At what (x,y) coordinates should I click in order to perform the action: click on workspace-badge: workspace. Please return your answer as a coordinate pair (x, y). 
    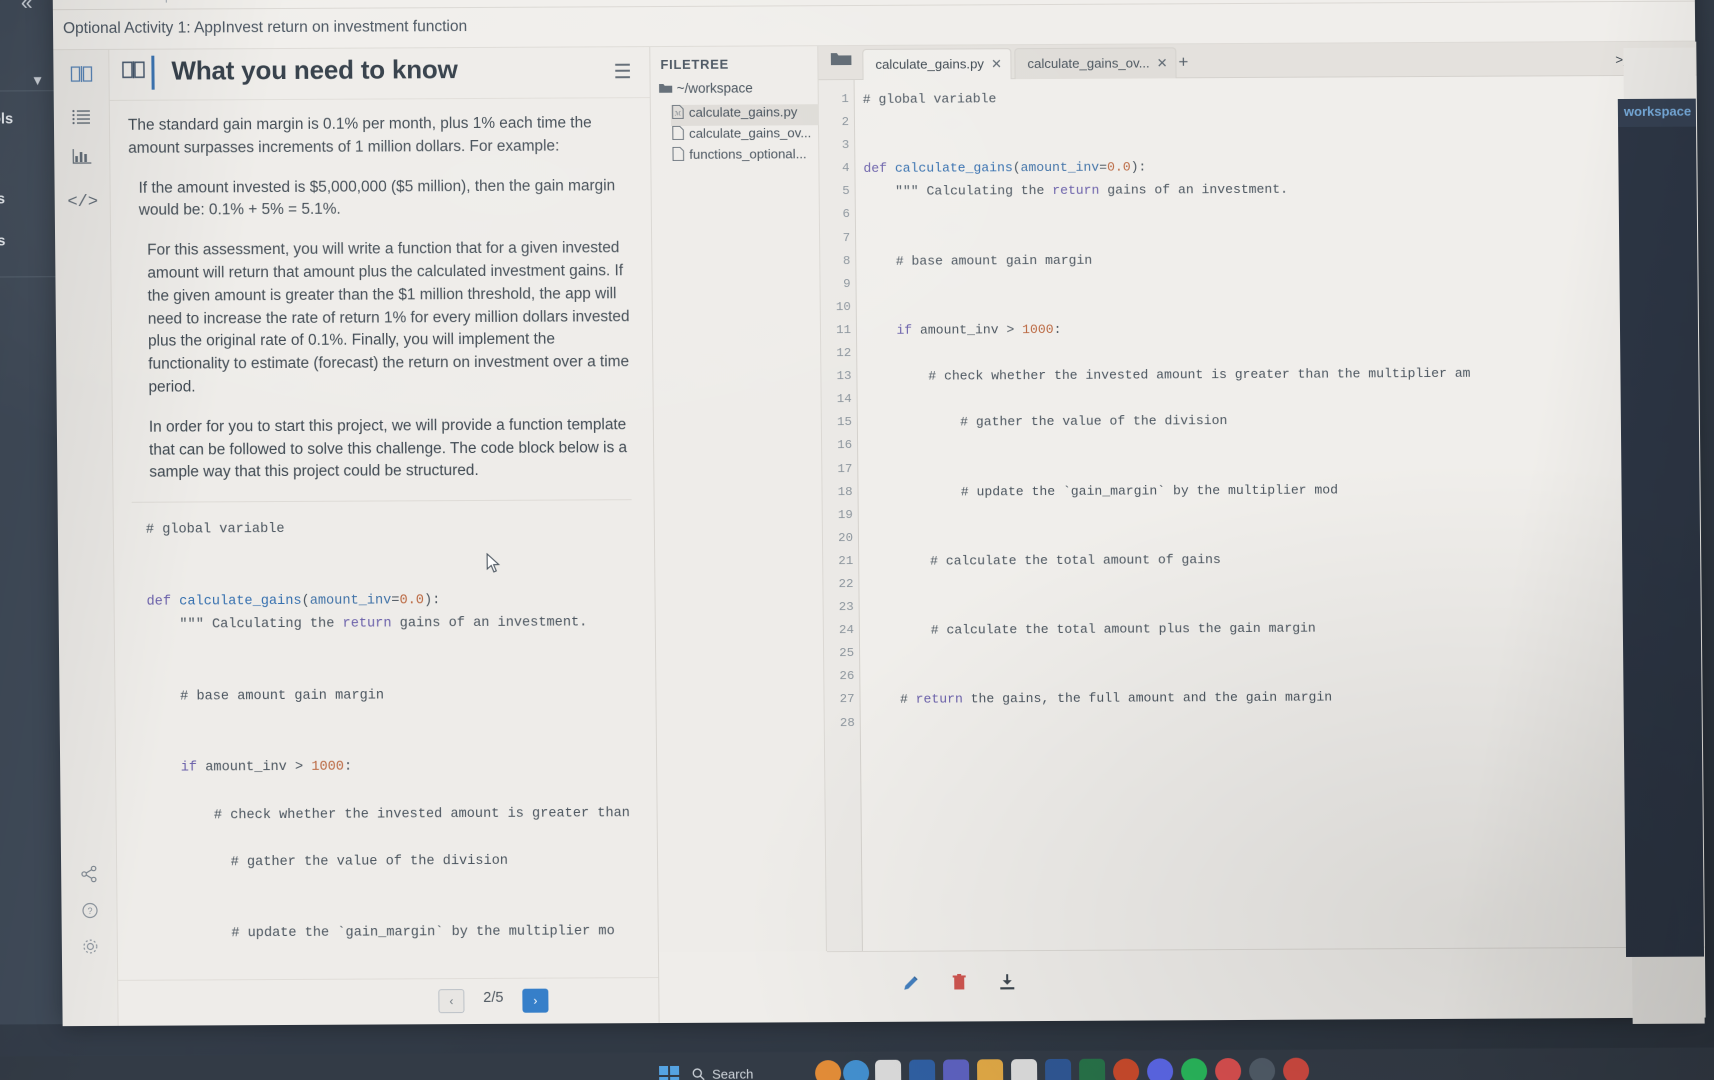
    Looking at the image, I should click on (1657, 113).